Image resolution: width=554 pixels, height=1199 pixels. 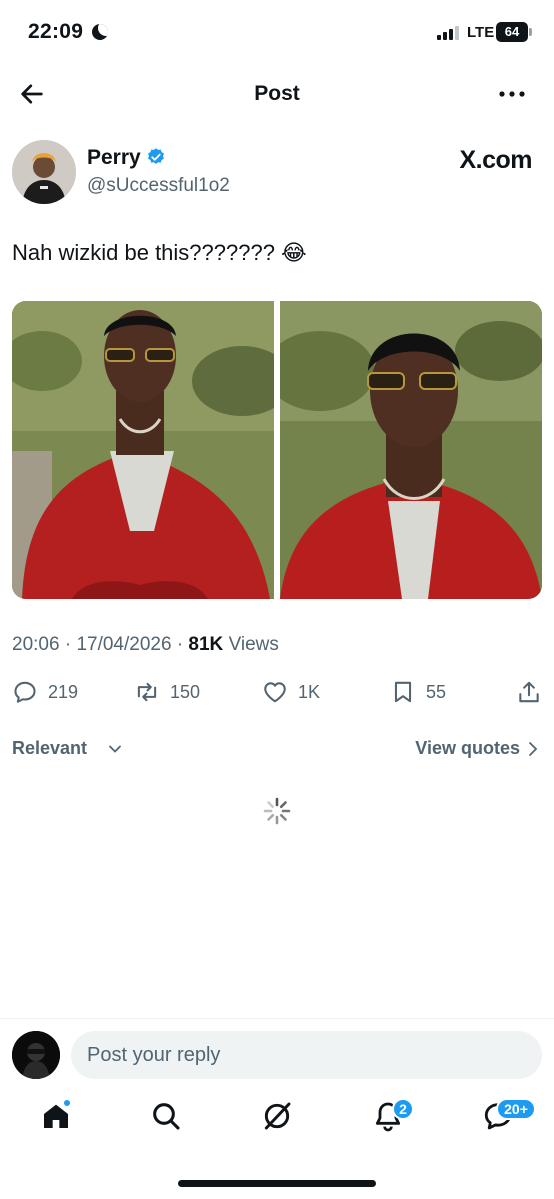 I want to click on reply-input: Post your reply, so click(x=306, y=1055).